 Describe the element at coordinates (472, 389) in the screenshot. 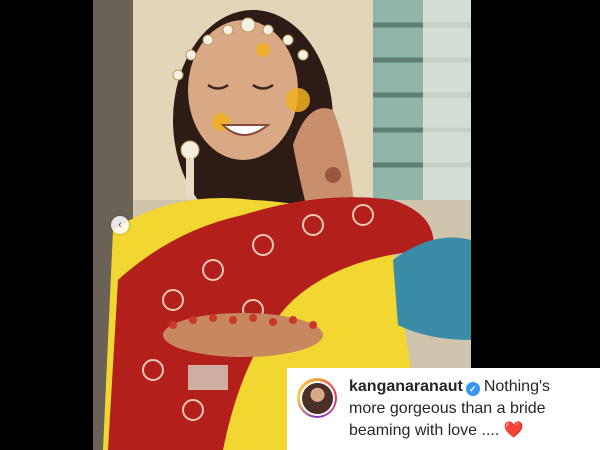

I see `verified-badge-icon: ✓` at that location.